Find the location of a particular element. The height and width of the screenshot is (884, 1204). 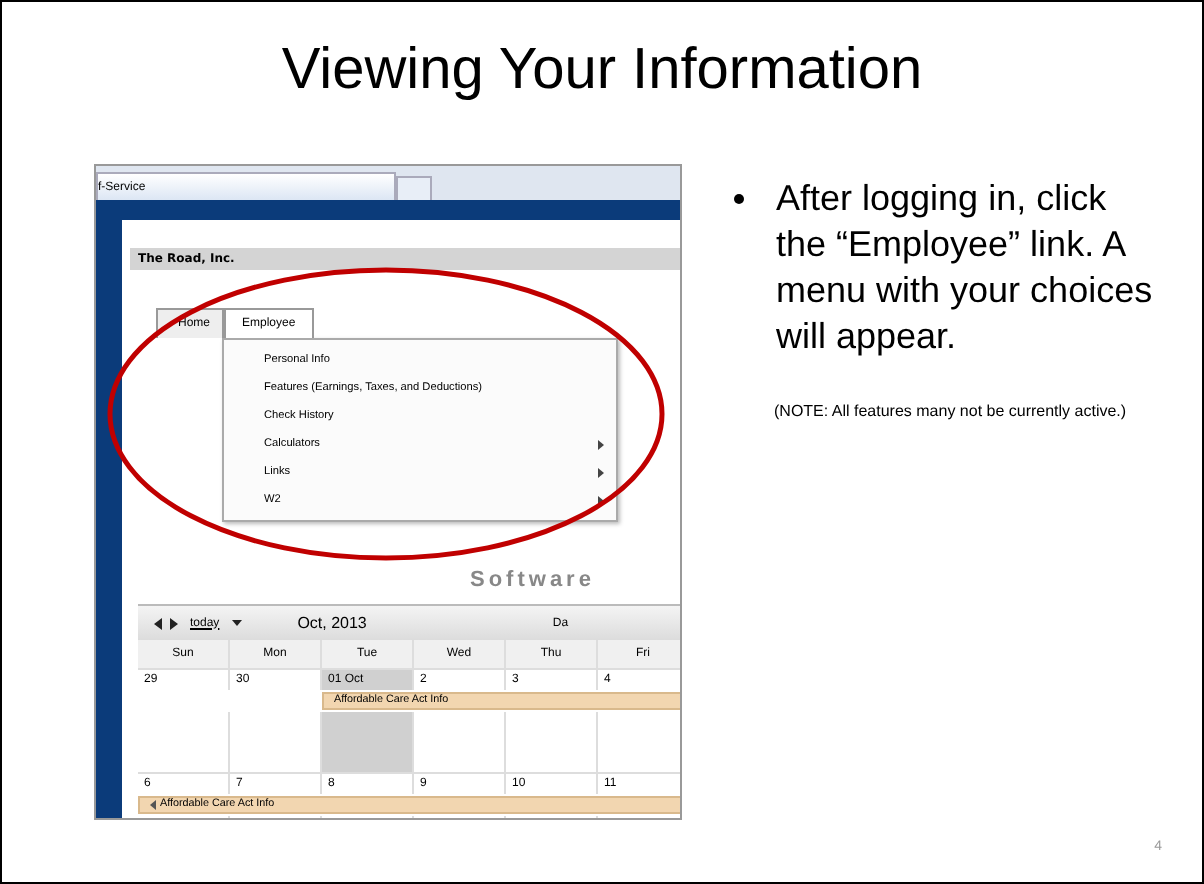

note-text: (NOTE: All features many not be currently active.) is located at coordinates (951, 411).